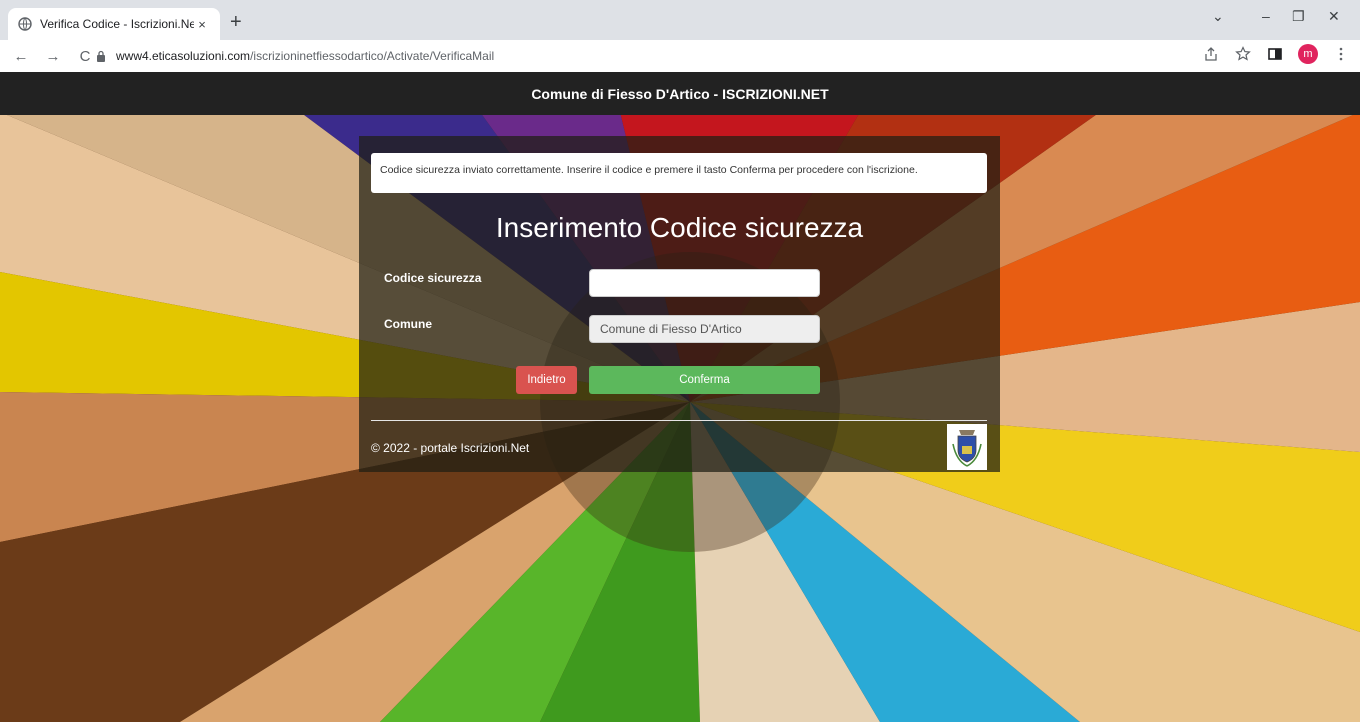  What do you see at coordinates (679, 227) in the screenshot?
I see `page-title: Inserimento Codice sicurezza` at bounding box center [679, 227].